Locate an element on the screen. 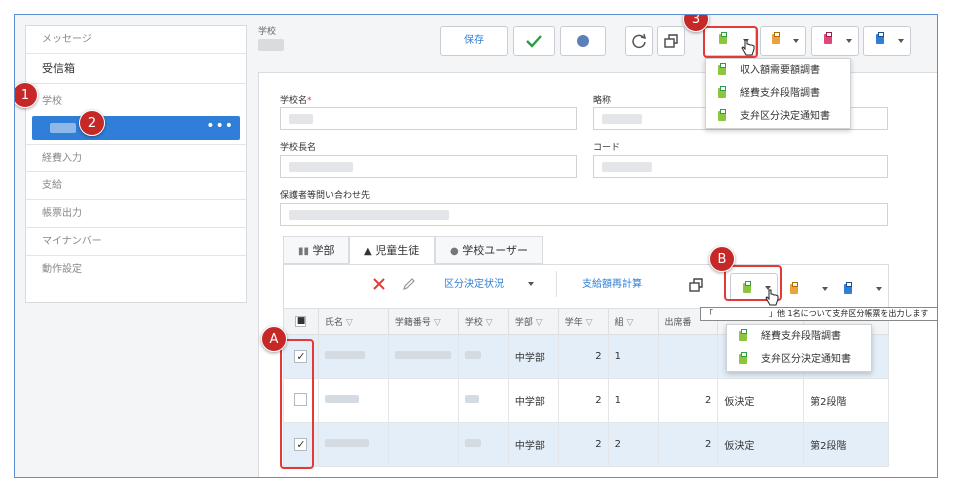 The height and width of the screenshot is (492, 953). breadcrumb: 学校 is located at coordinates (267, 32).